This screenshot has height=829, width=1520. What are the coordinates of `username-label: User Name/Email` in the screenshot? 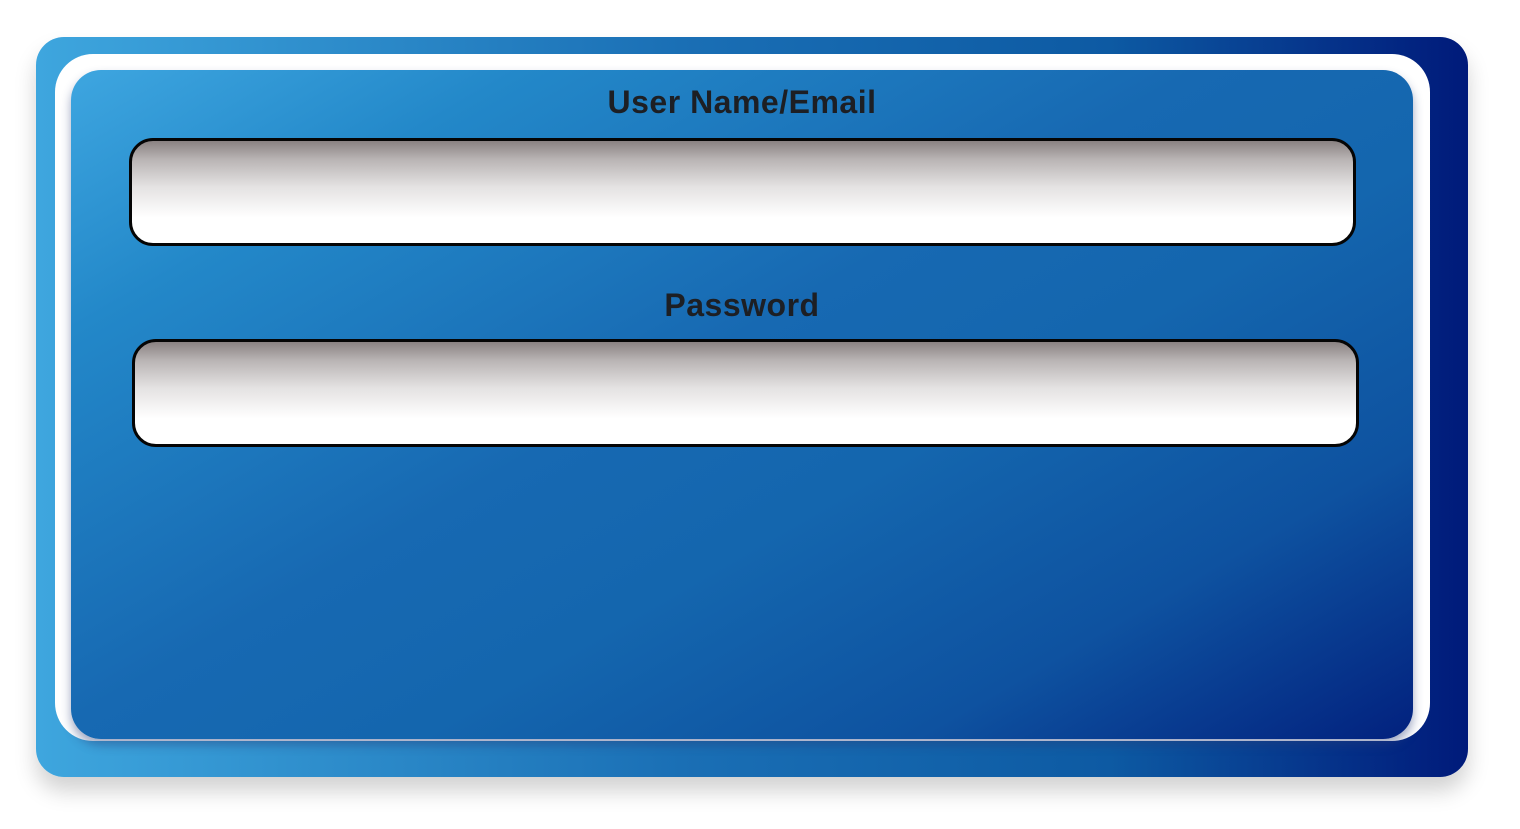 It's located at (742, 102).